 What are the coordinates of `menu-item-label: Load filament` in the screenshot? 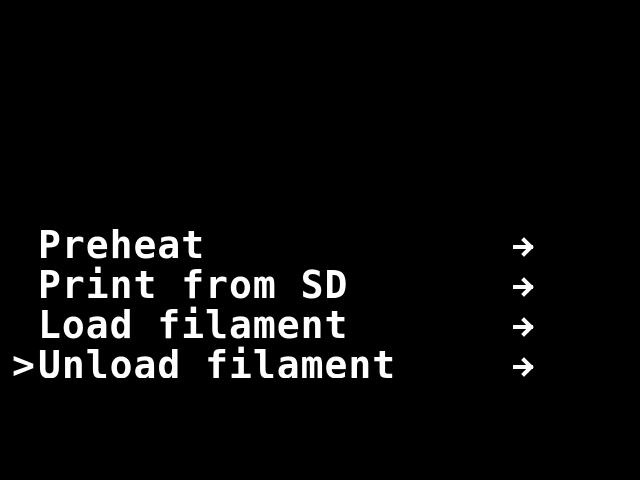 It's located at (193, 325).